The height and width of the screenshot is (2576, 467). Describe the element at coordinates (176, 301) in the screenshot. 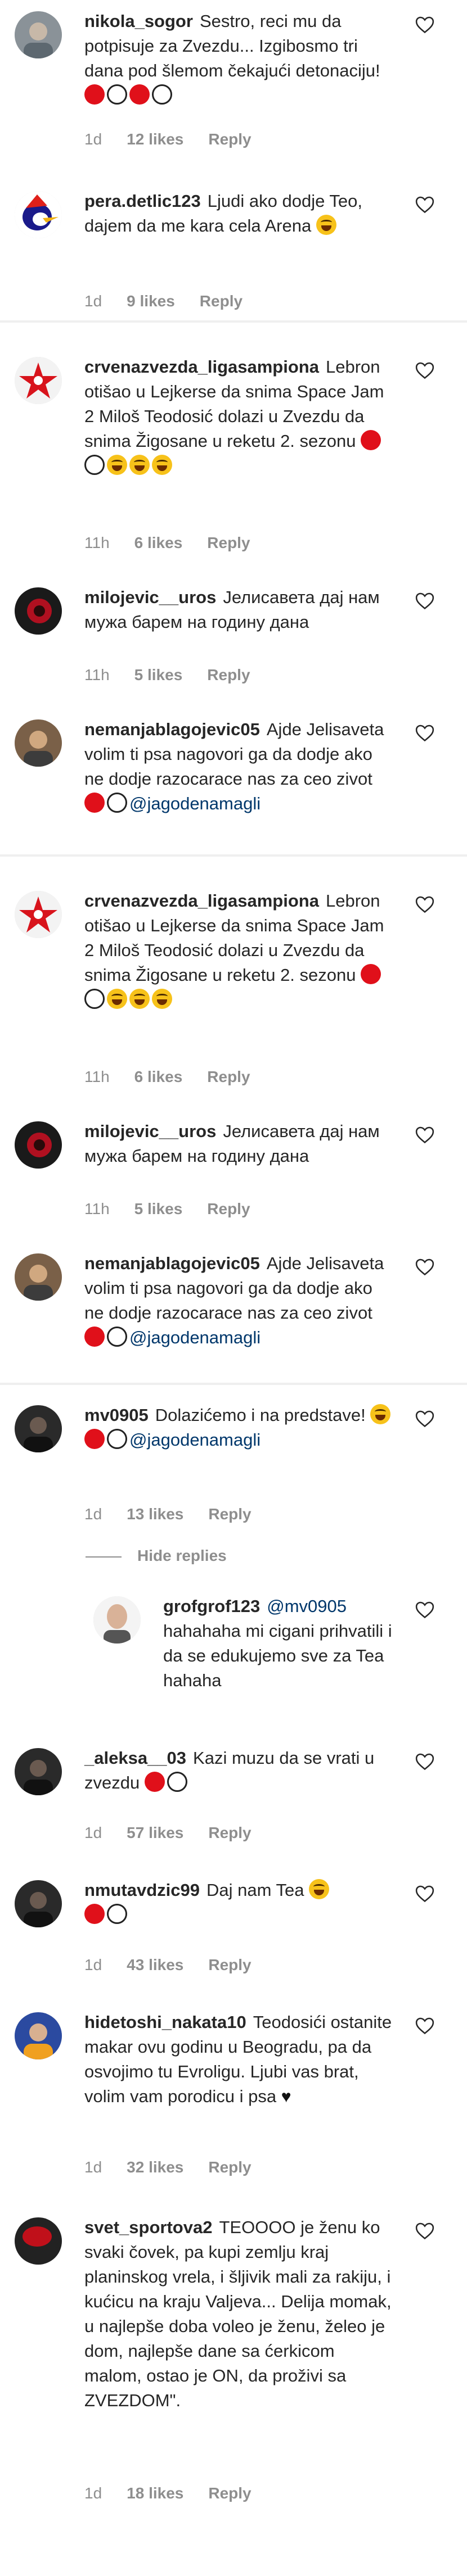

I see `comment-meta: 1d 9 likes Reply` at that location.